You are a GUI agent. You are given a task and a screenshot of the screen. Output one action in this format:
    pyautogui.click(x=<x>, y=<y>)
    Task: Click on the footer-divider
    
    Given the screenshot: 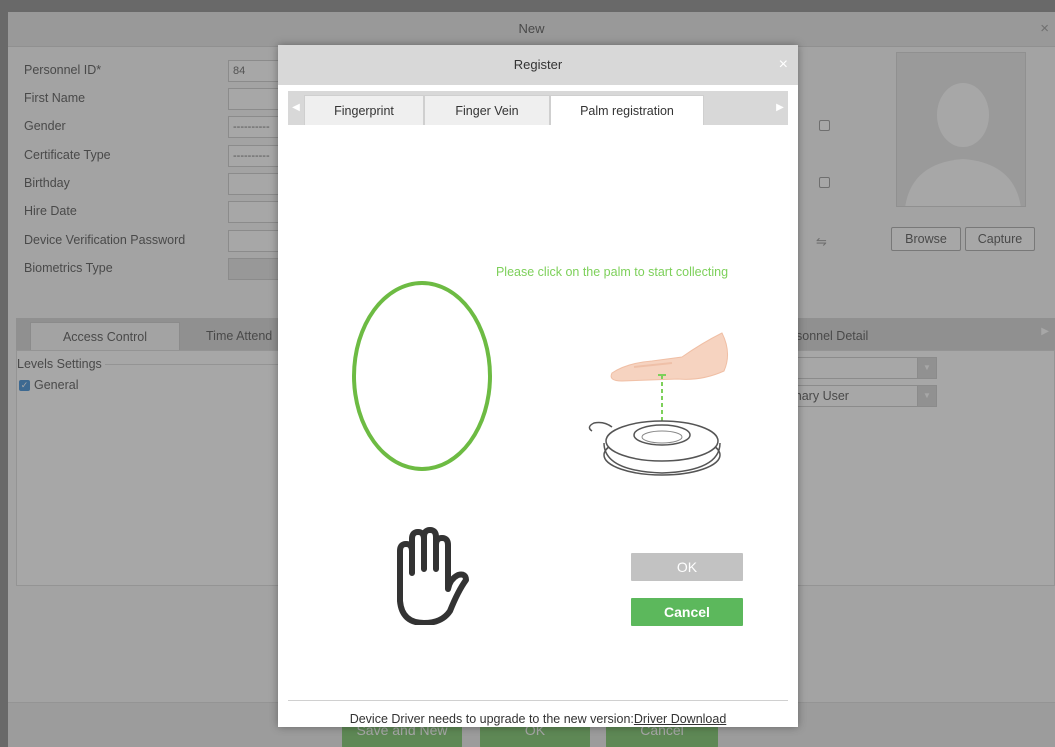 What is the action you would take?
    pyautogui.click(x=538, y=700)
    